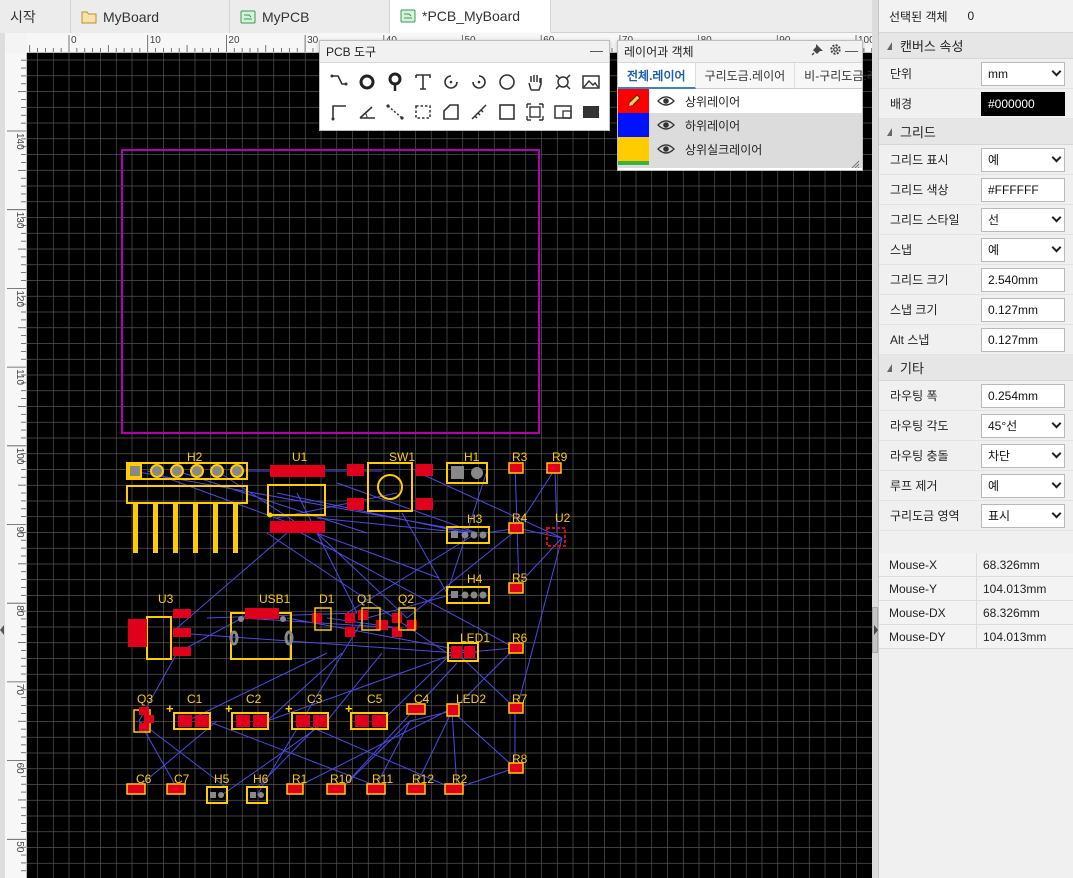 The width and height of the screenshot is (1073, 878). What do you see at coordinates (423, 82) in the screenshot?
I see `text-icon` at bounding box center [423, 82].